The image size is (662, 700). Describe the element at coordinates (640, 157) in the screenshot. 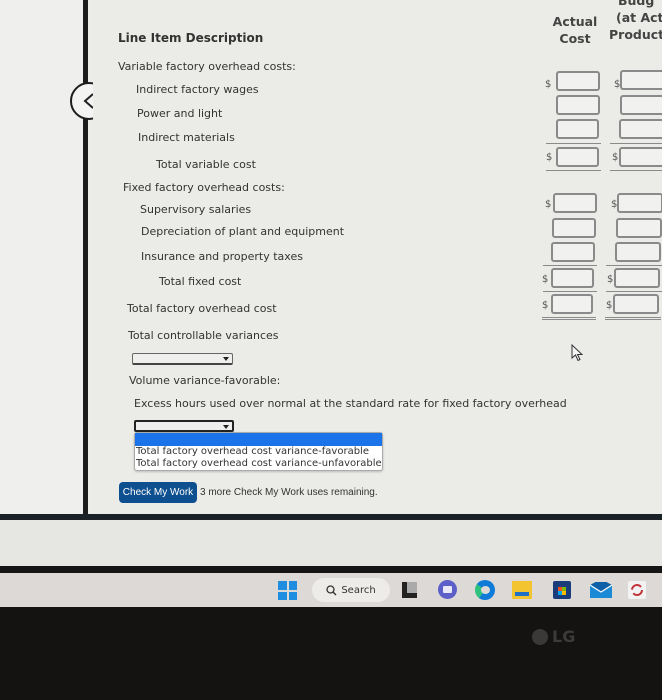

I see `budget-total-variable-input` at that location.